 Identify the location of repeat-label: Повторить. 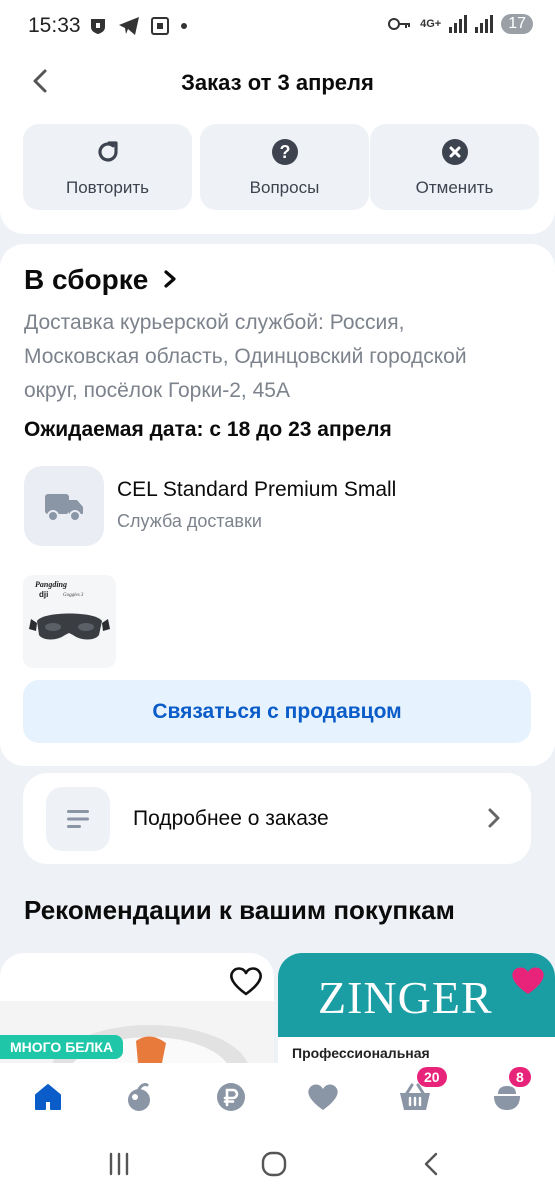
(107, 187).